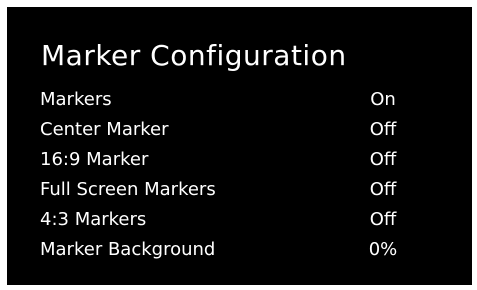 The width and height of the screenshot is (477, 290). Describe the element at coordinates (383, 100) in the screenshot. I see `menu-item-value: On` at that location.